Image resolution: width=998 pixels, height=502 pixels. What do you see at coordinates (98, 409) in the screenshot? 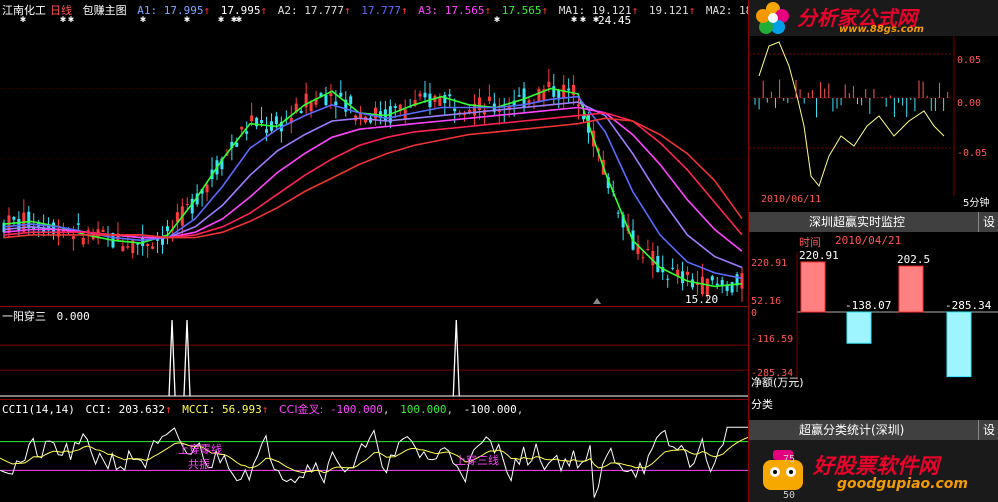
I see `cci-label: CCI:` at bounding box center [98, 409].